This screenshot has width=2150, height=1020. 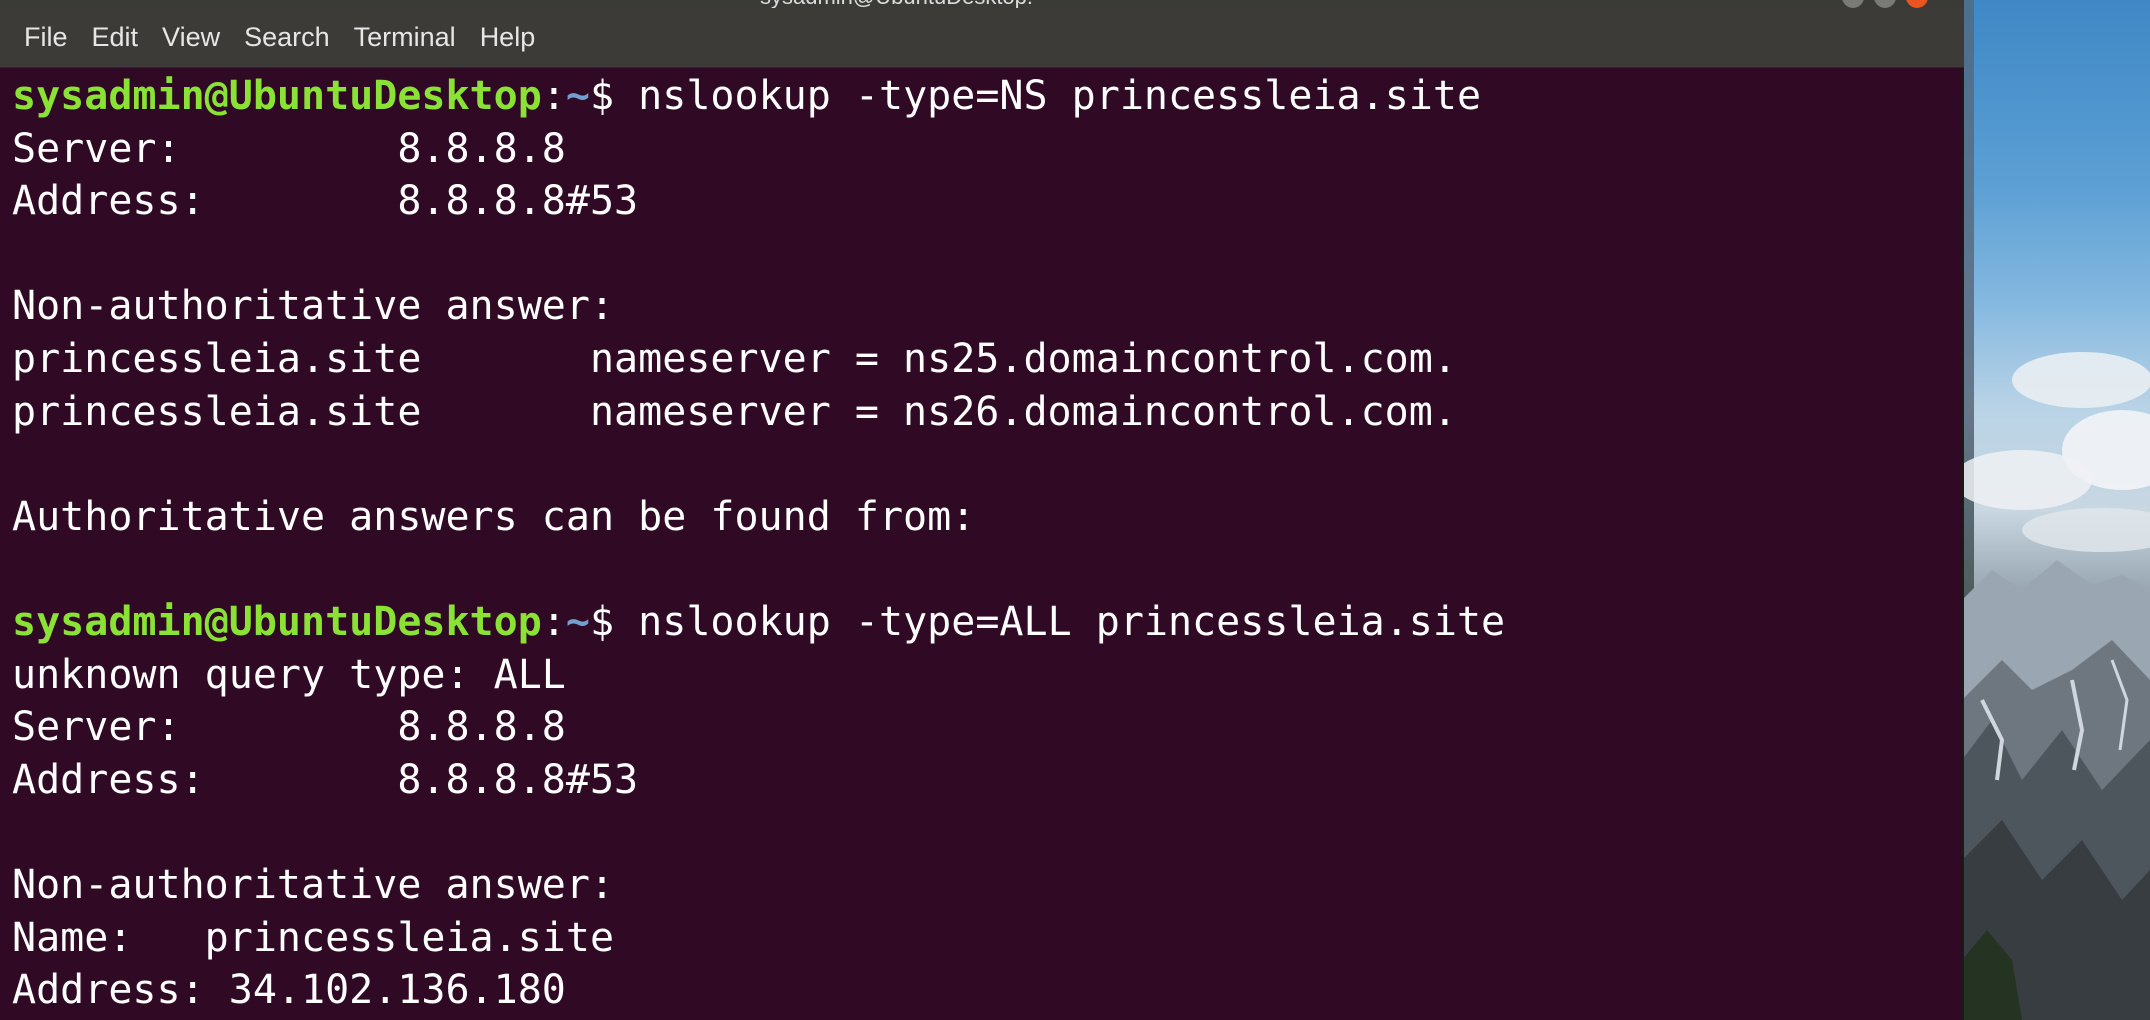 I want to click on menu-edit: Edit, so click(x=115, y=37).